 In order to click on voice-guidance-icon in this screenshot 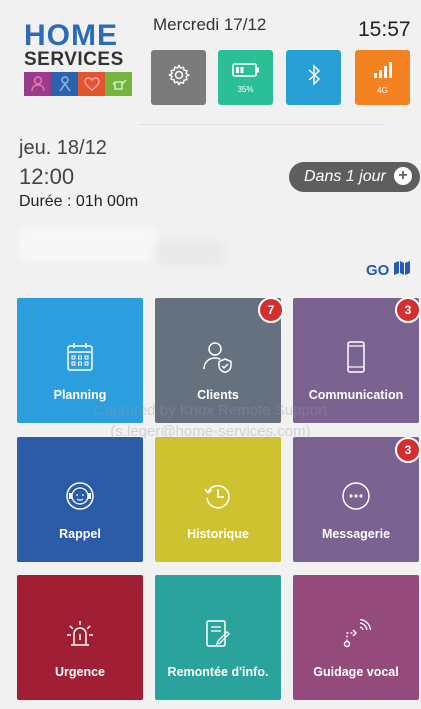, I will do `click(356, 634)`.